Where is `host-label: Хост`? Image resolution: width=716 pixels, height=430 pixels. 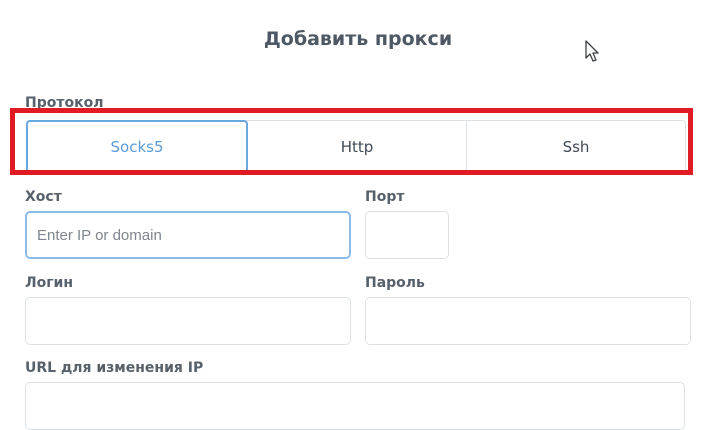 host-label: Хост is located at coordinates (43, 197).